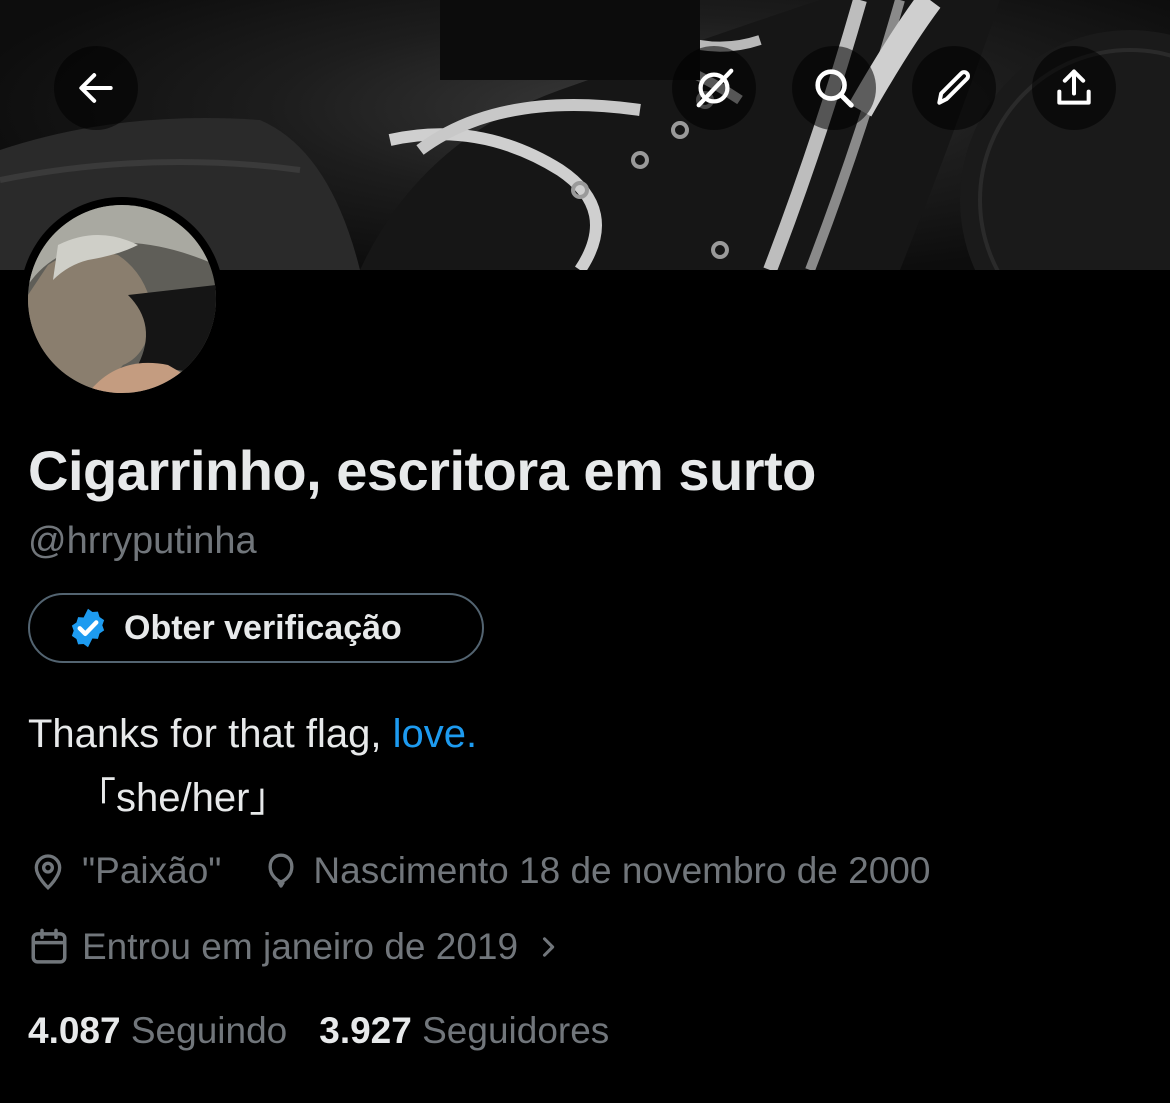  I want to click on avatar, so click(122, 299).